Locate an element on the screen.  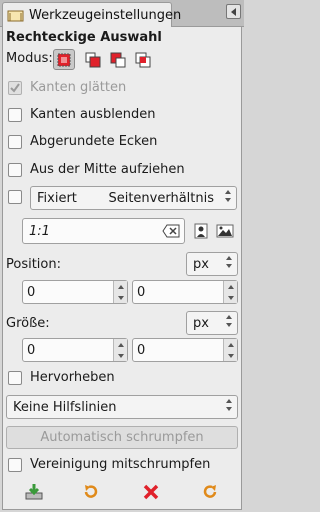
from-center-label: Aus der Mitte aufziehen is located at coordinates (107, 169).